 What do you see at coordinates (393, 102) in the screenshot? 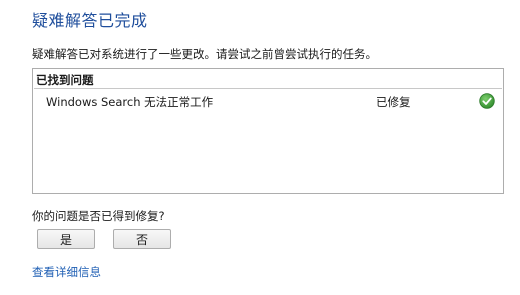
I see `issue-status: 已修复` at bounding box center [393, 102].